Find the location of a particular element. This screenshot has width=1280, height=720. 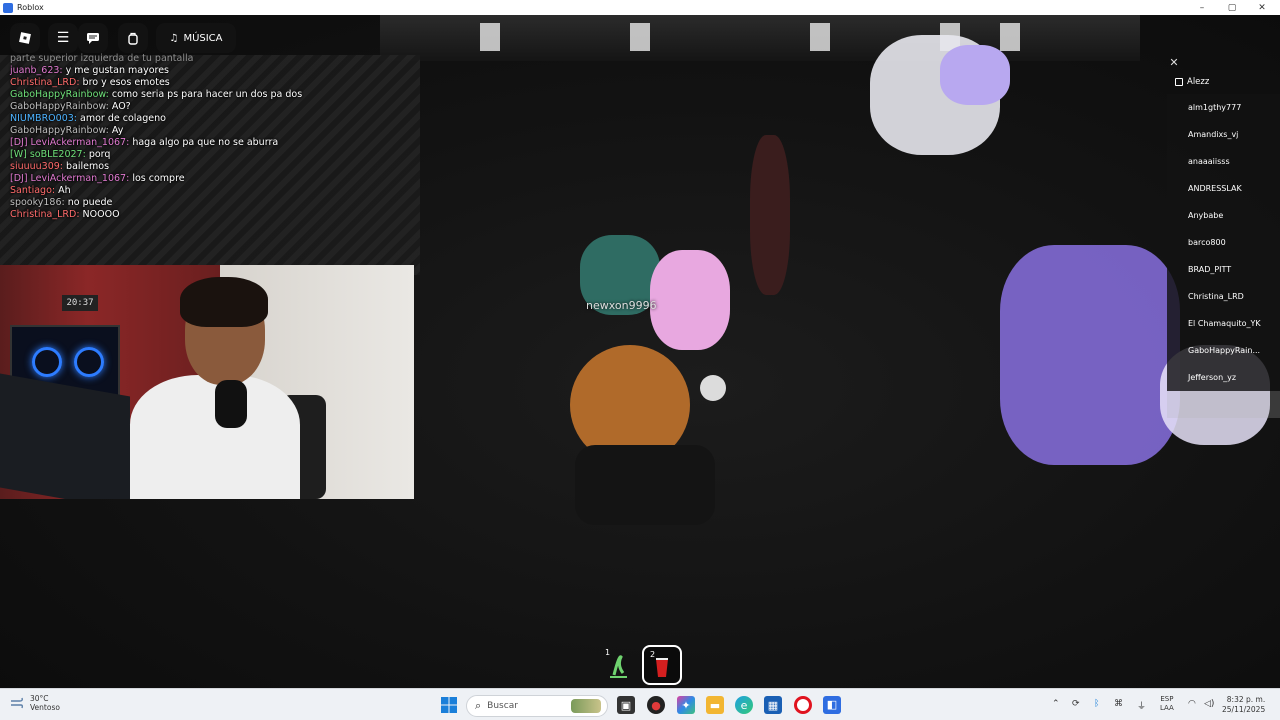

search-highlight-image is located at coordinates (586, 706).